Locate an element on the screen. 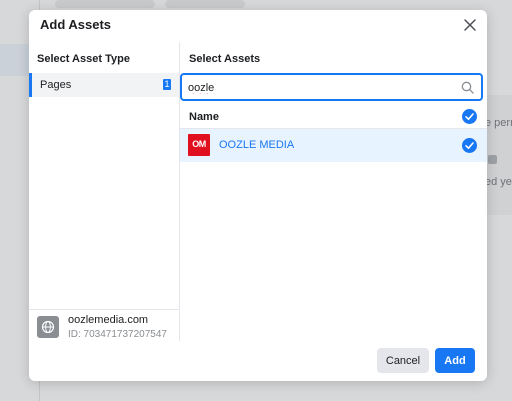  dialog-header: Add Assets is located at coordinates (258, 26).